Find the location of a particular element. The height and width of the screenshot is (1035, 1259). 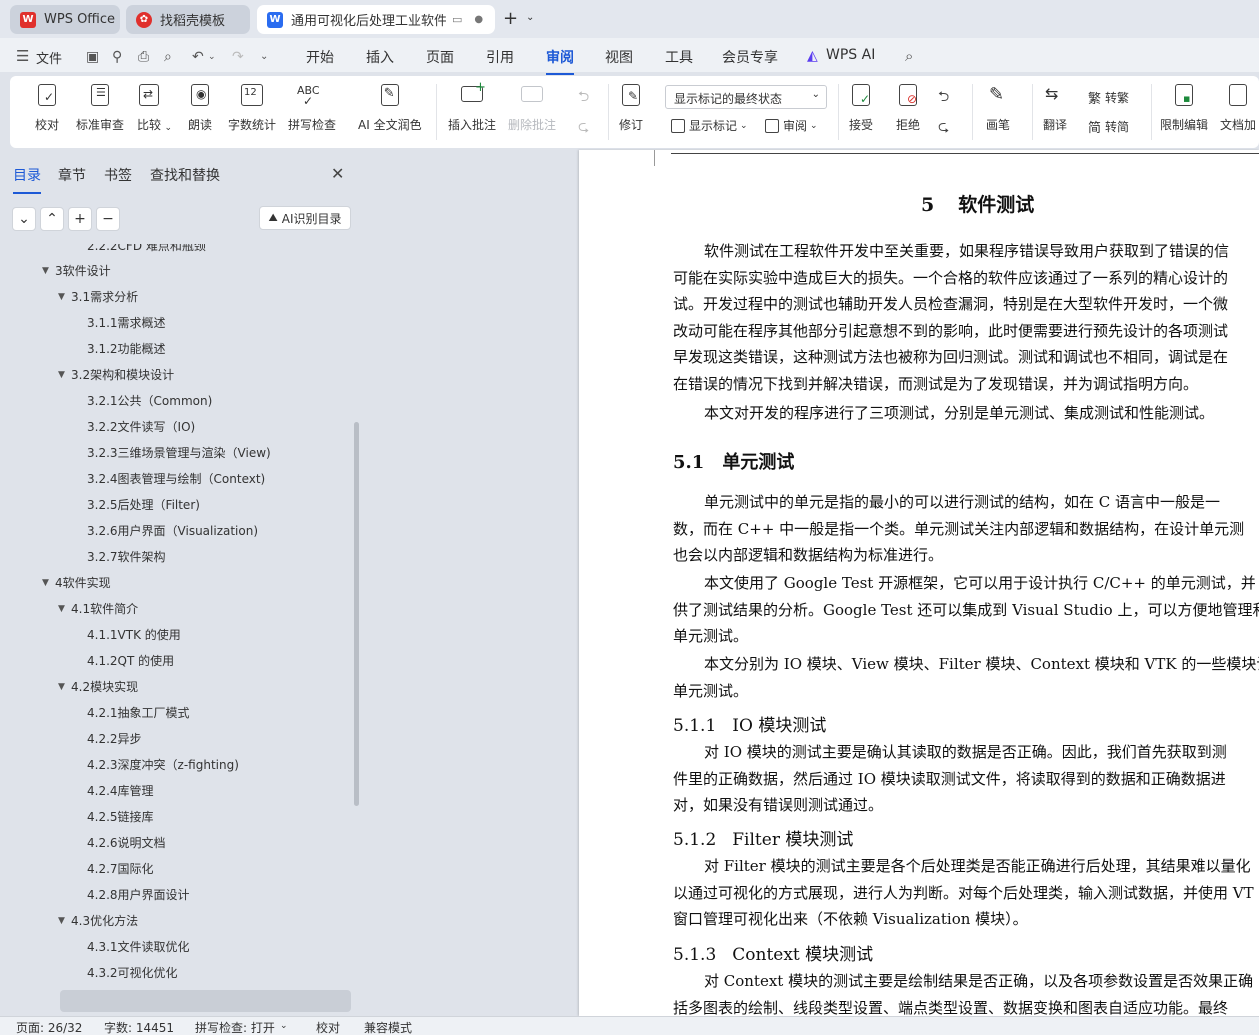

toc-item: 4.1软件简介 is located at coordinates (104, 609).